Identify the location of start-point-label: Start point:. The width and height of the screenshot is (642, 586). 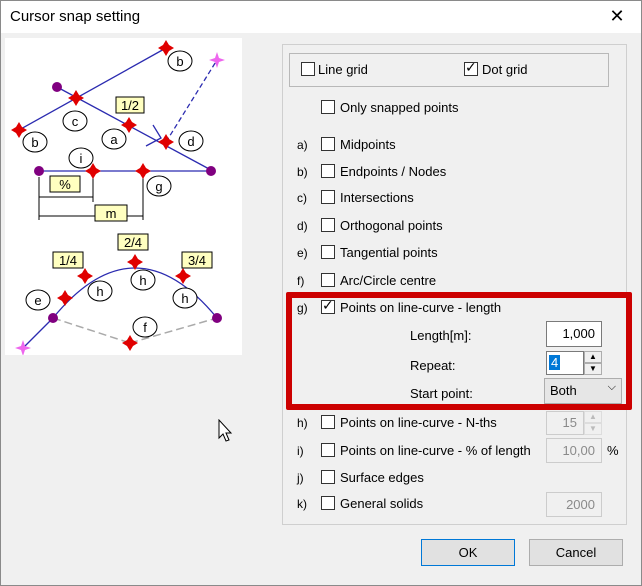
(441, 393).